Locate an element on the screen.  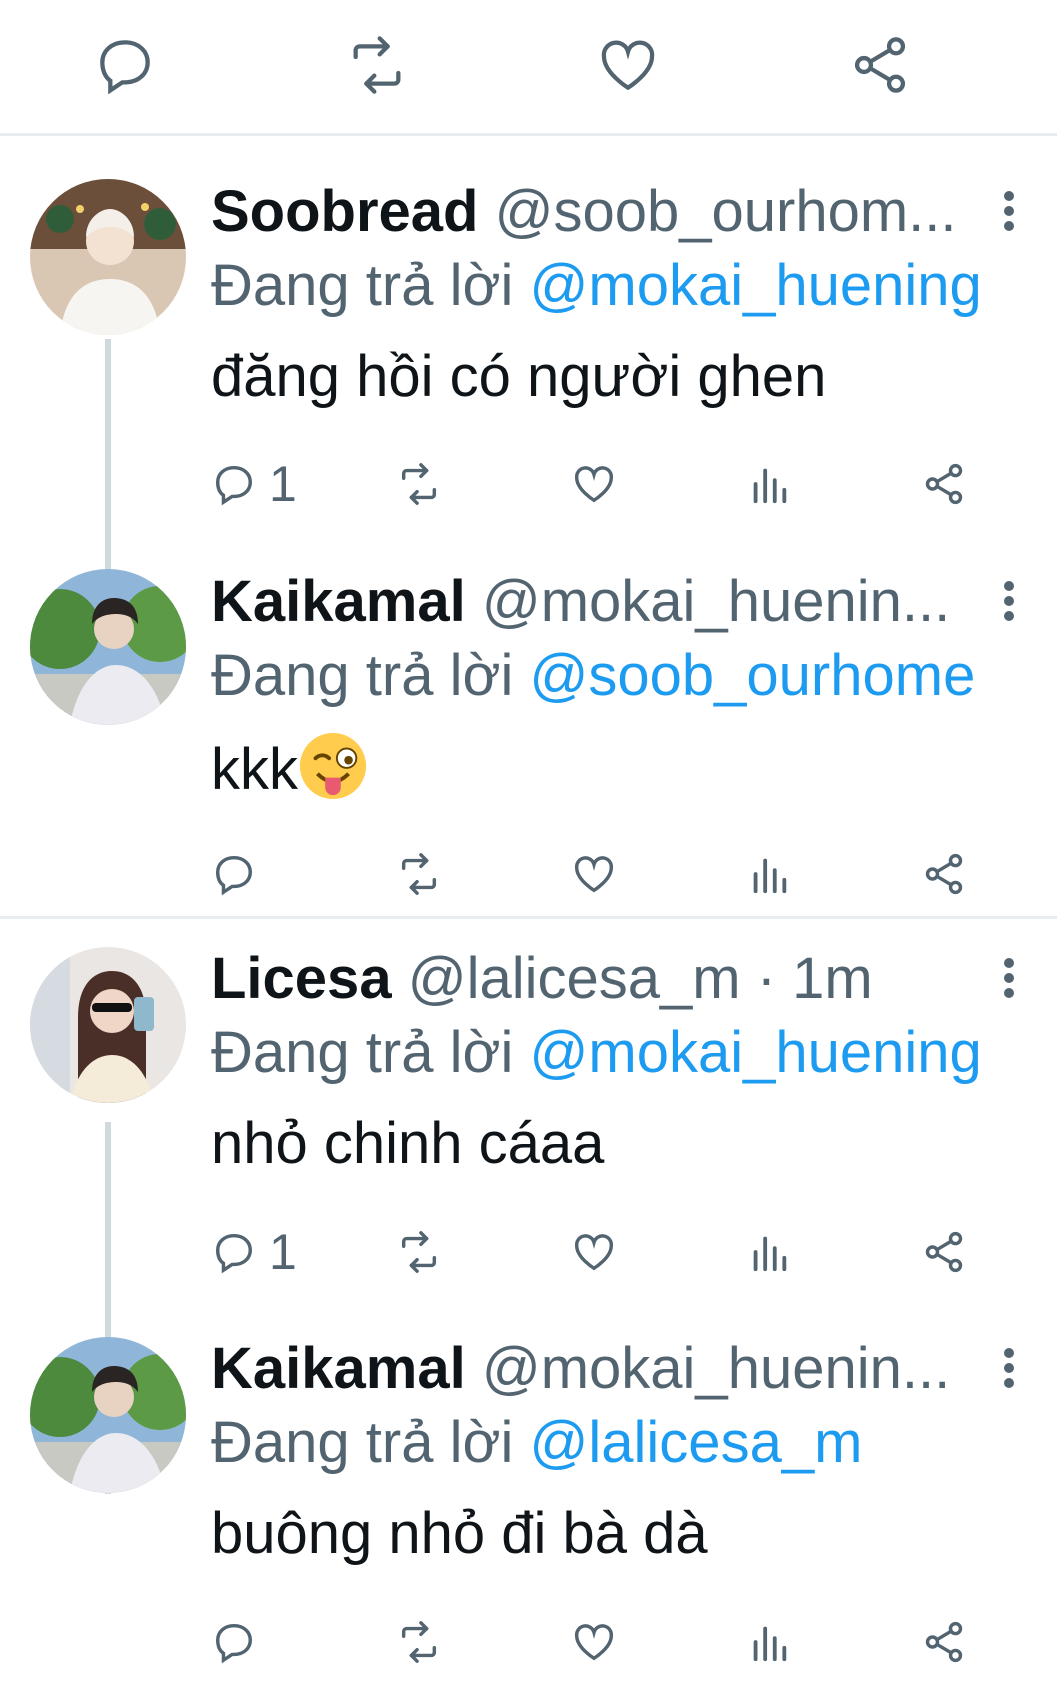
tweet-header: Licesa @lalicesa_m · 1m is located at coordinates (589, 979).